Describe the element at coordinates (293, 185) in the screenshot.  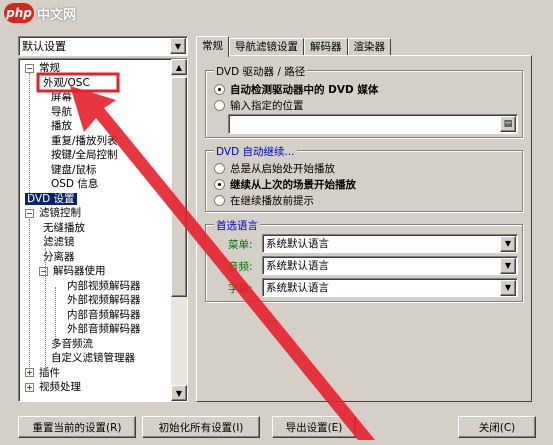
I see `radio-resume-last-label: 继续从上次的场景开始播放` at that location.